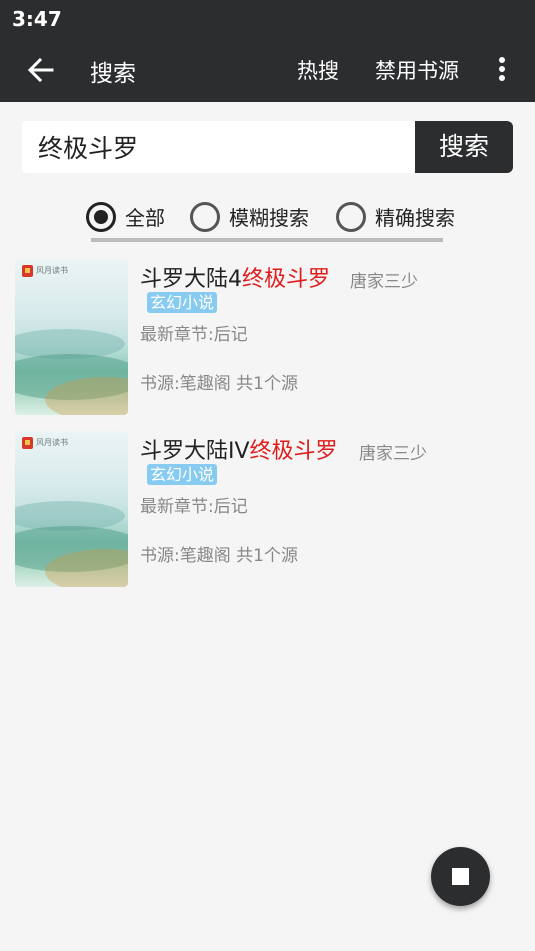 The width and height of the screenshot is (535, 951). What do you see at coordinates (37, 19) in the screenshot?
I see `status-time: 3:47` at bounding box center [37, 19].